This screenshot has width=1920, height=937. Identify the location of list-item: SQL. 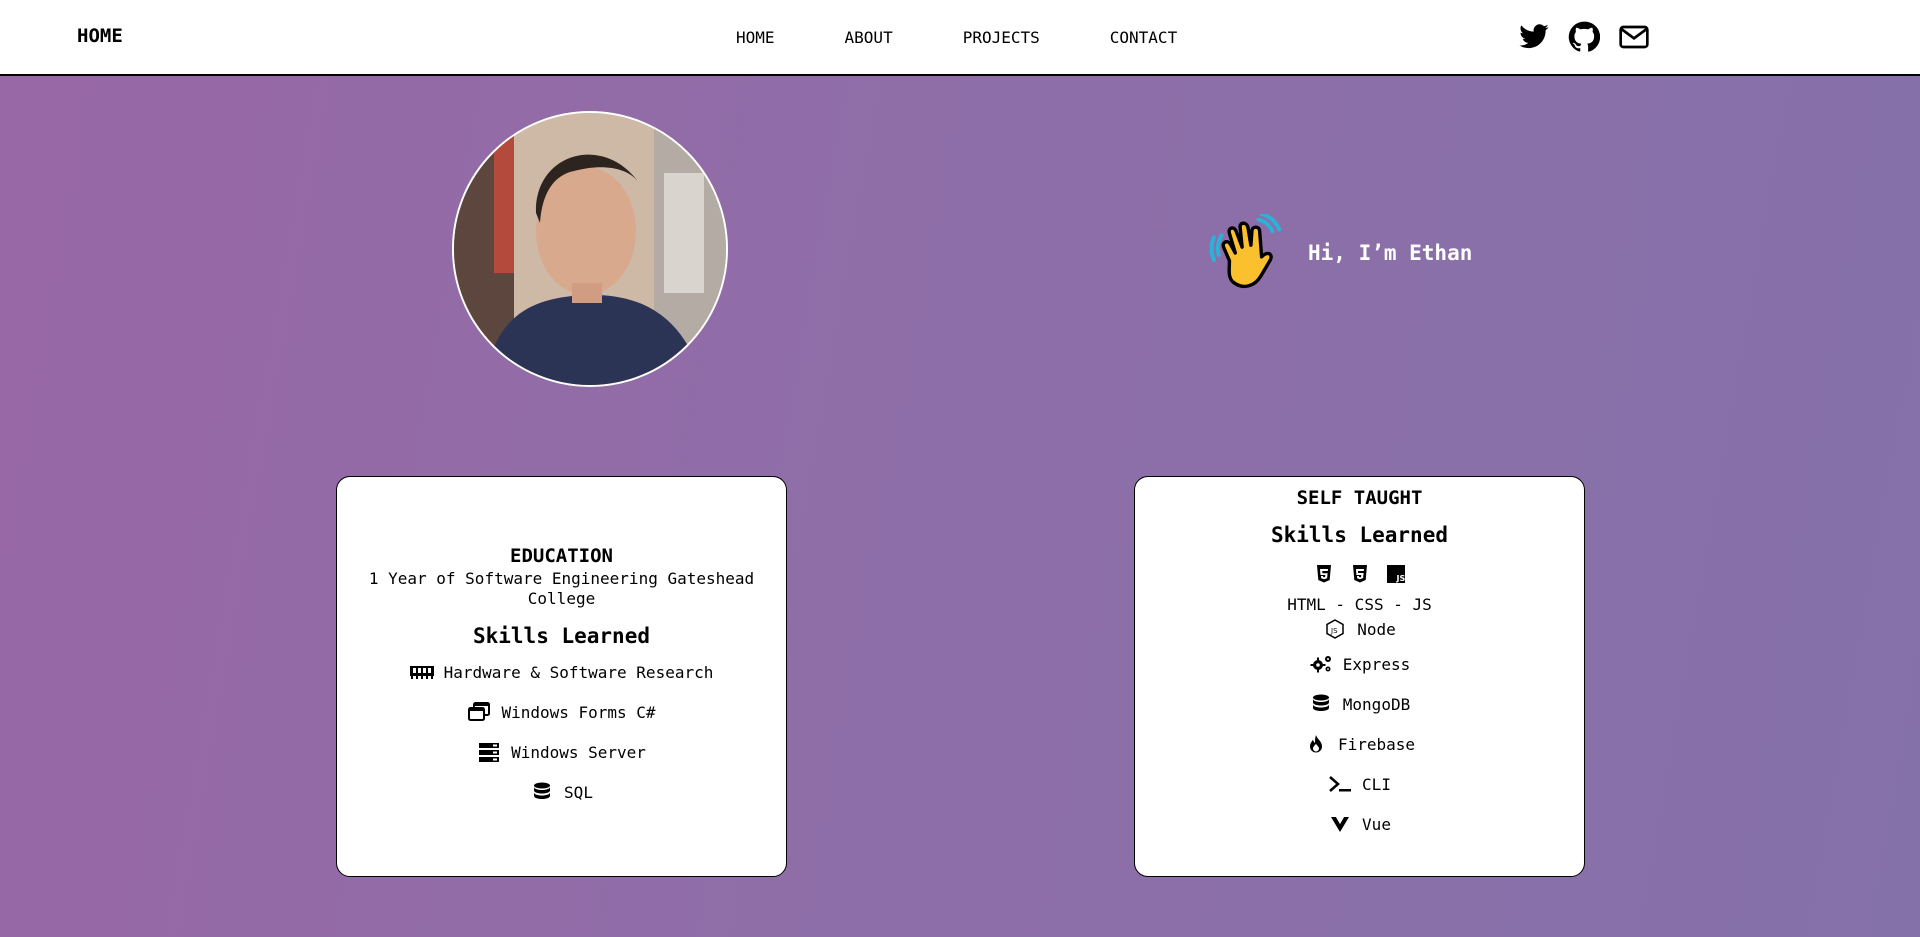
(561, 792).